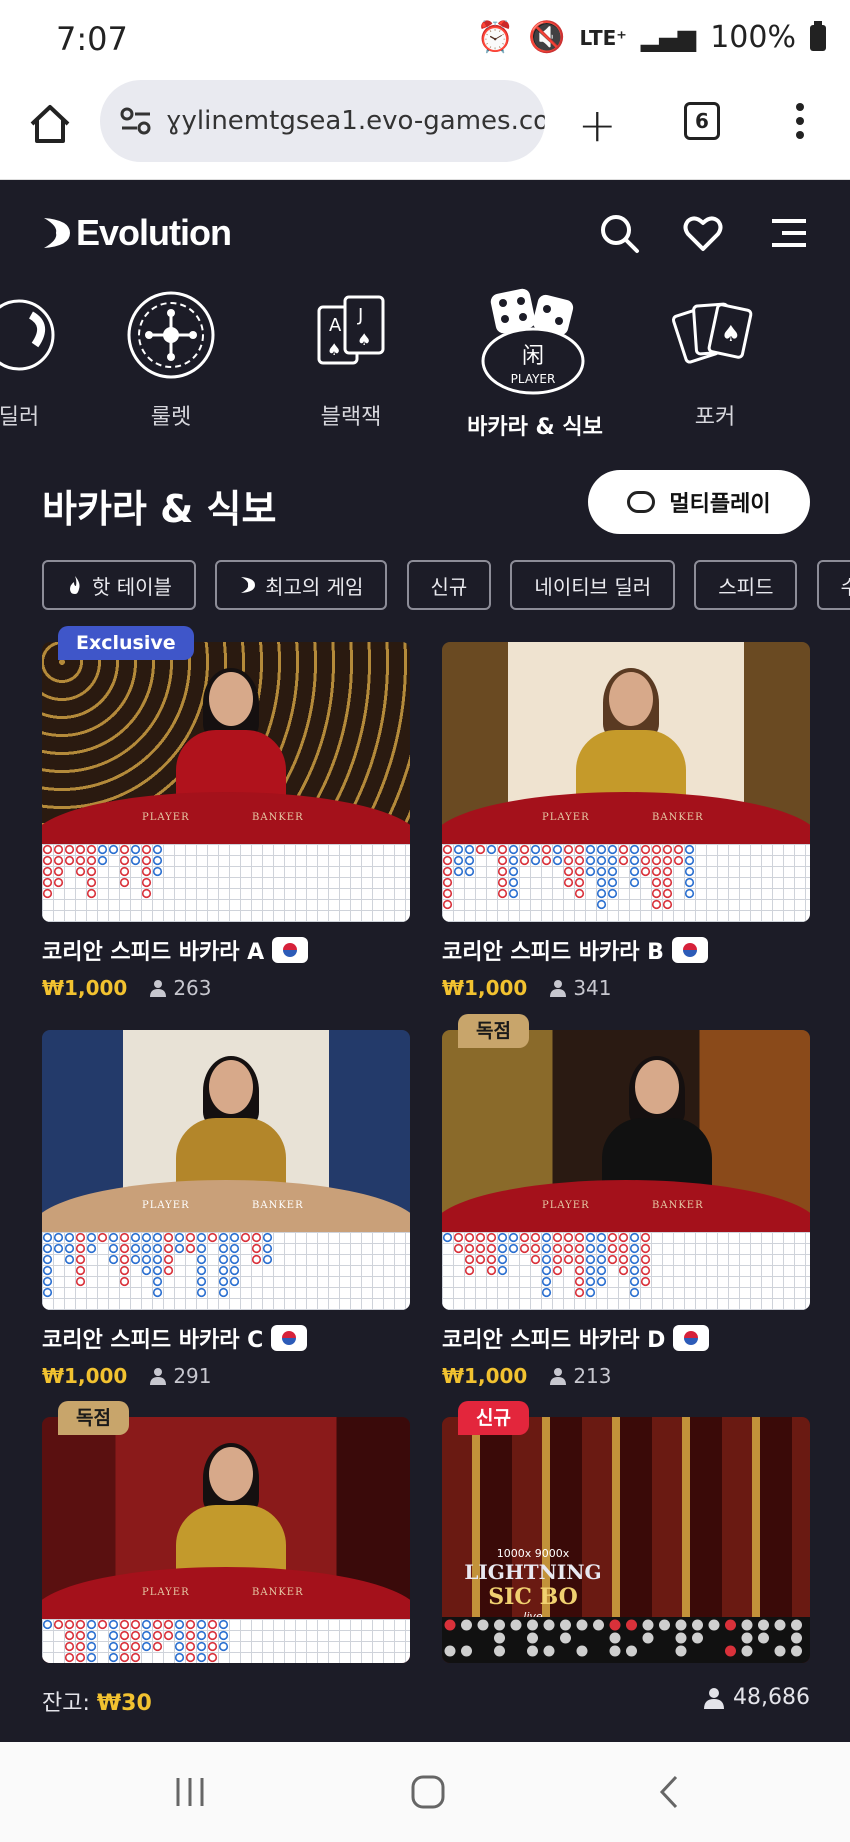 This screenshot has width=850, height=1842. Describe the element at coordinates (626, 1540) in the screenshot. I see `game-thumbnail: 1000x 9000x LIGHTNING SIC BO live` at that location.